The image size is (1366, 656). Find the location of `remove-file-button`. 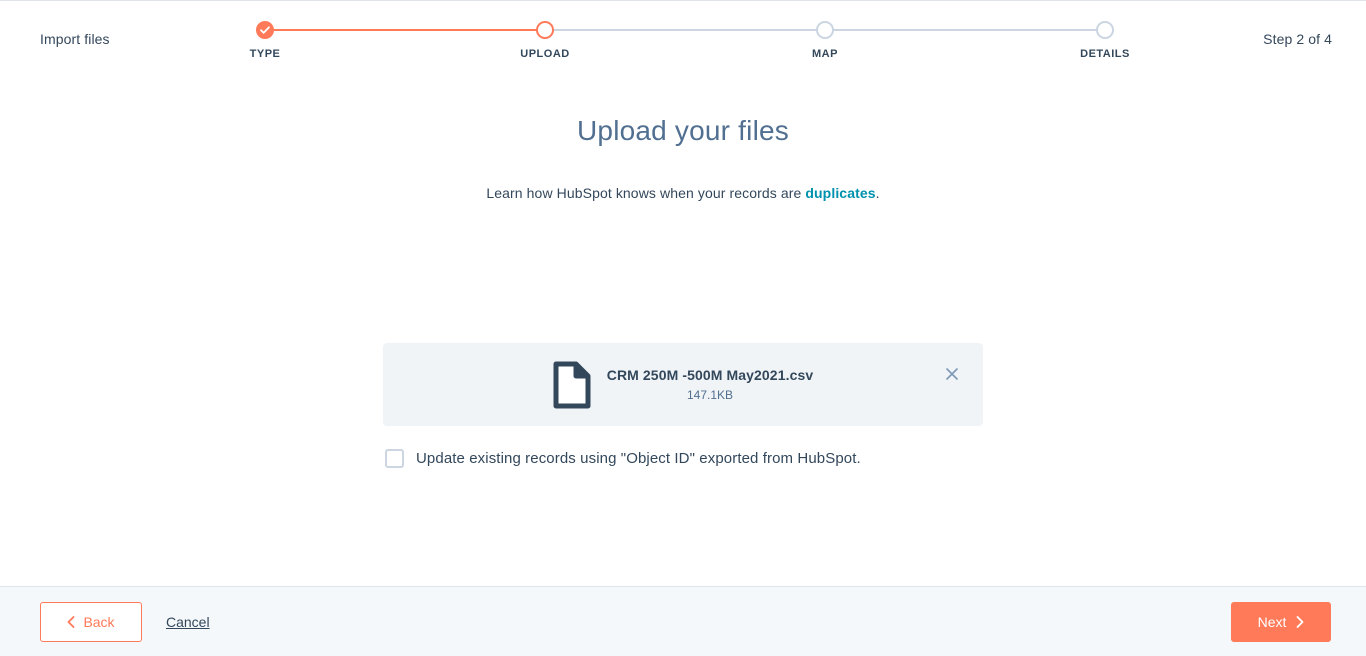

remove-file-button is located at coordinates (952, 374).